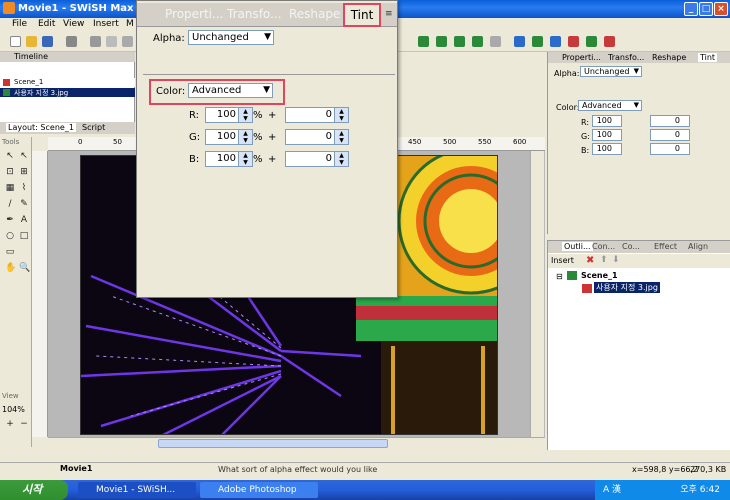 Image resolution: width=730 pixels, height=500 pixels. Describe the element at coordinates (229, 137) in the screenshot. I see `g-percent-stepper: 100 ▲ ▼` at that location.